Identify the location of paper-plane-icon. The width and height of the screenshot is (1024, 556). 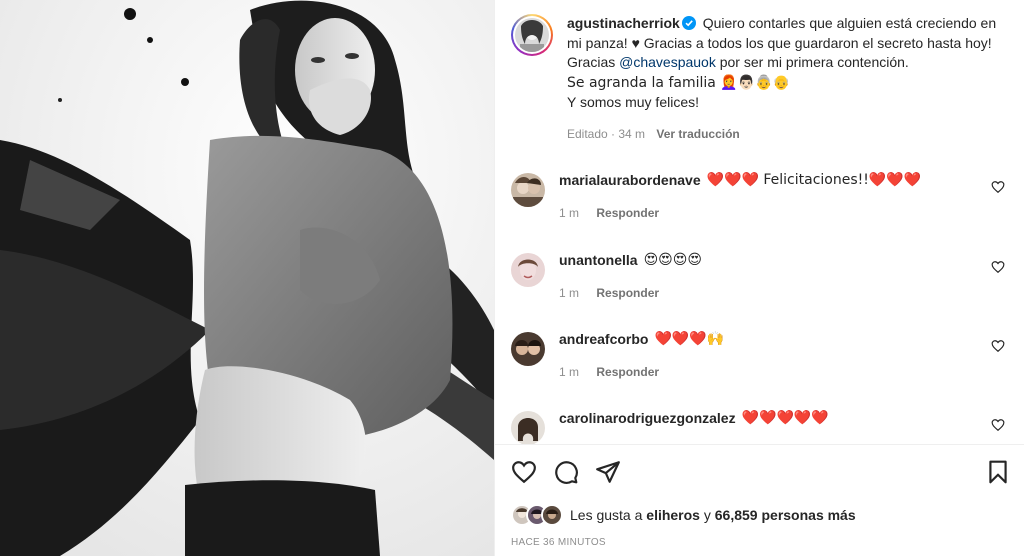
(608, 472).